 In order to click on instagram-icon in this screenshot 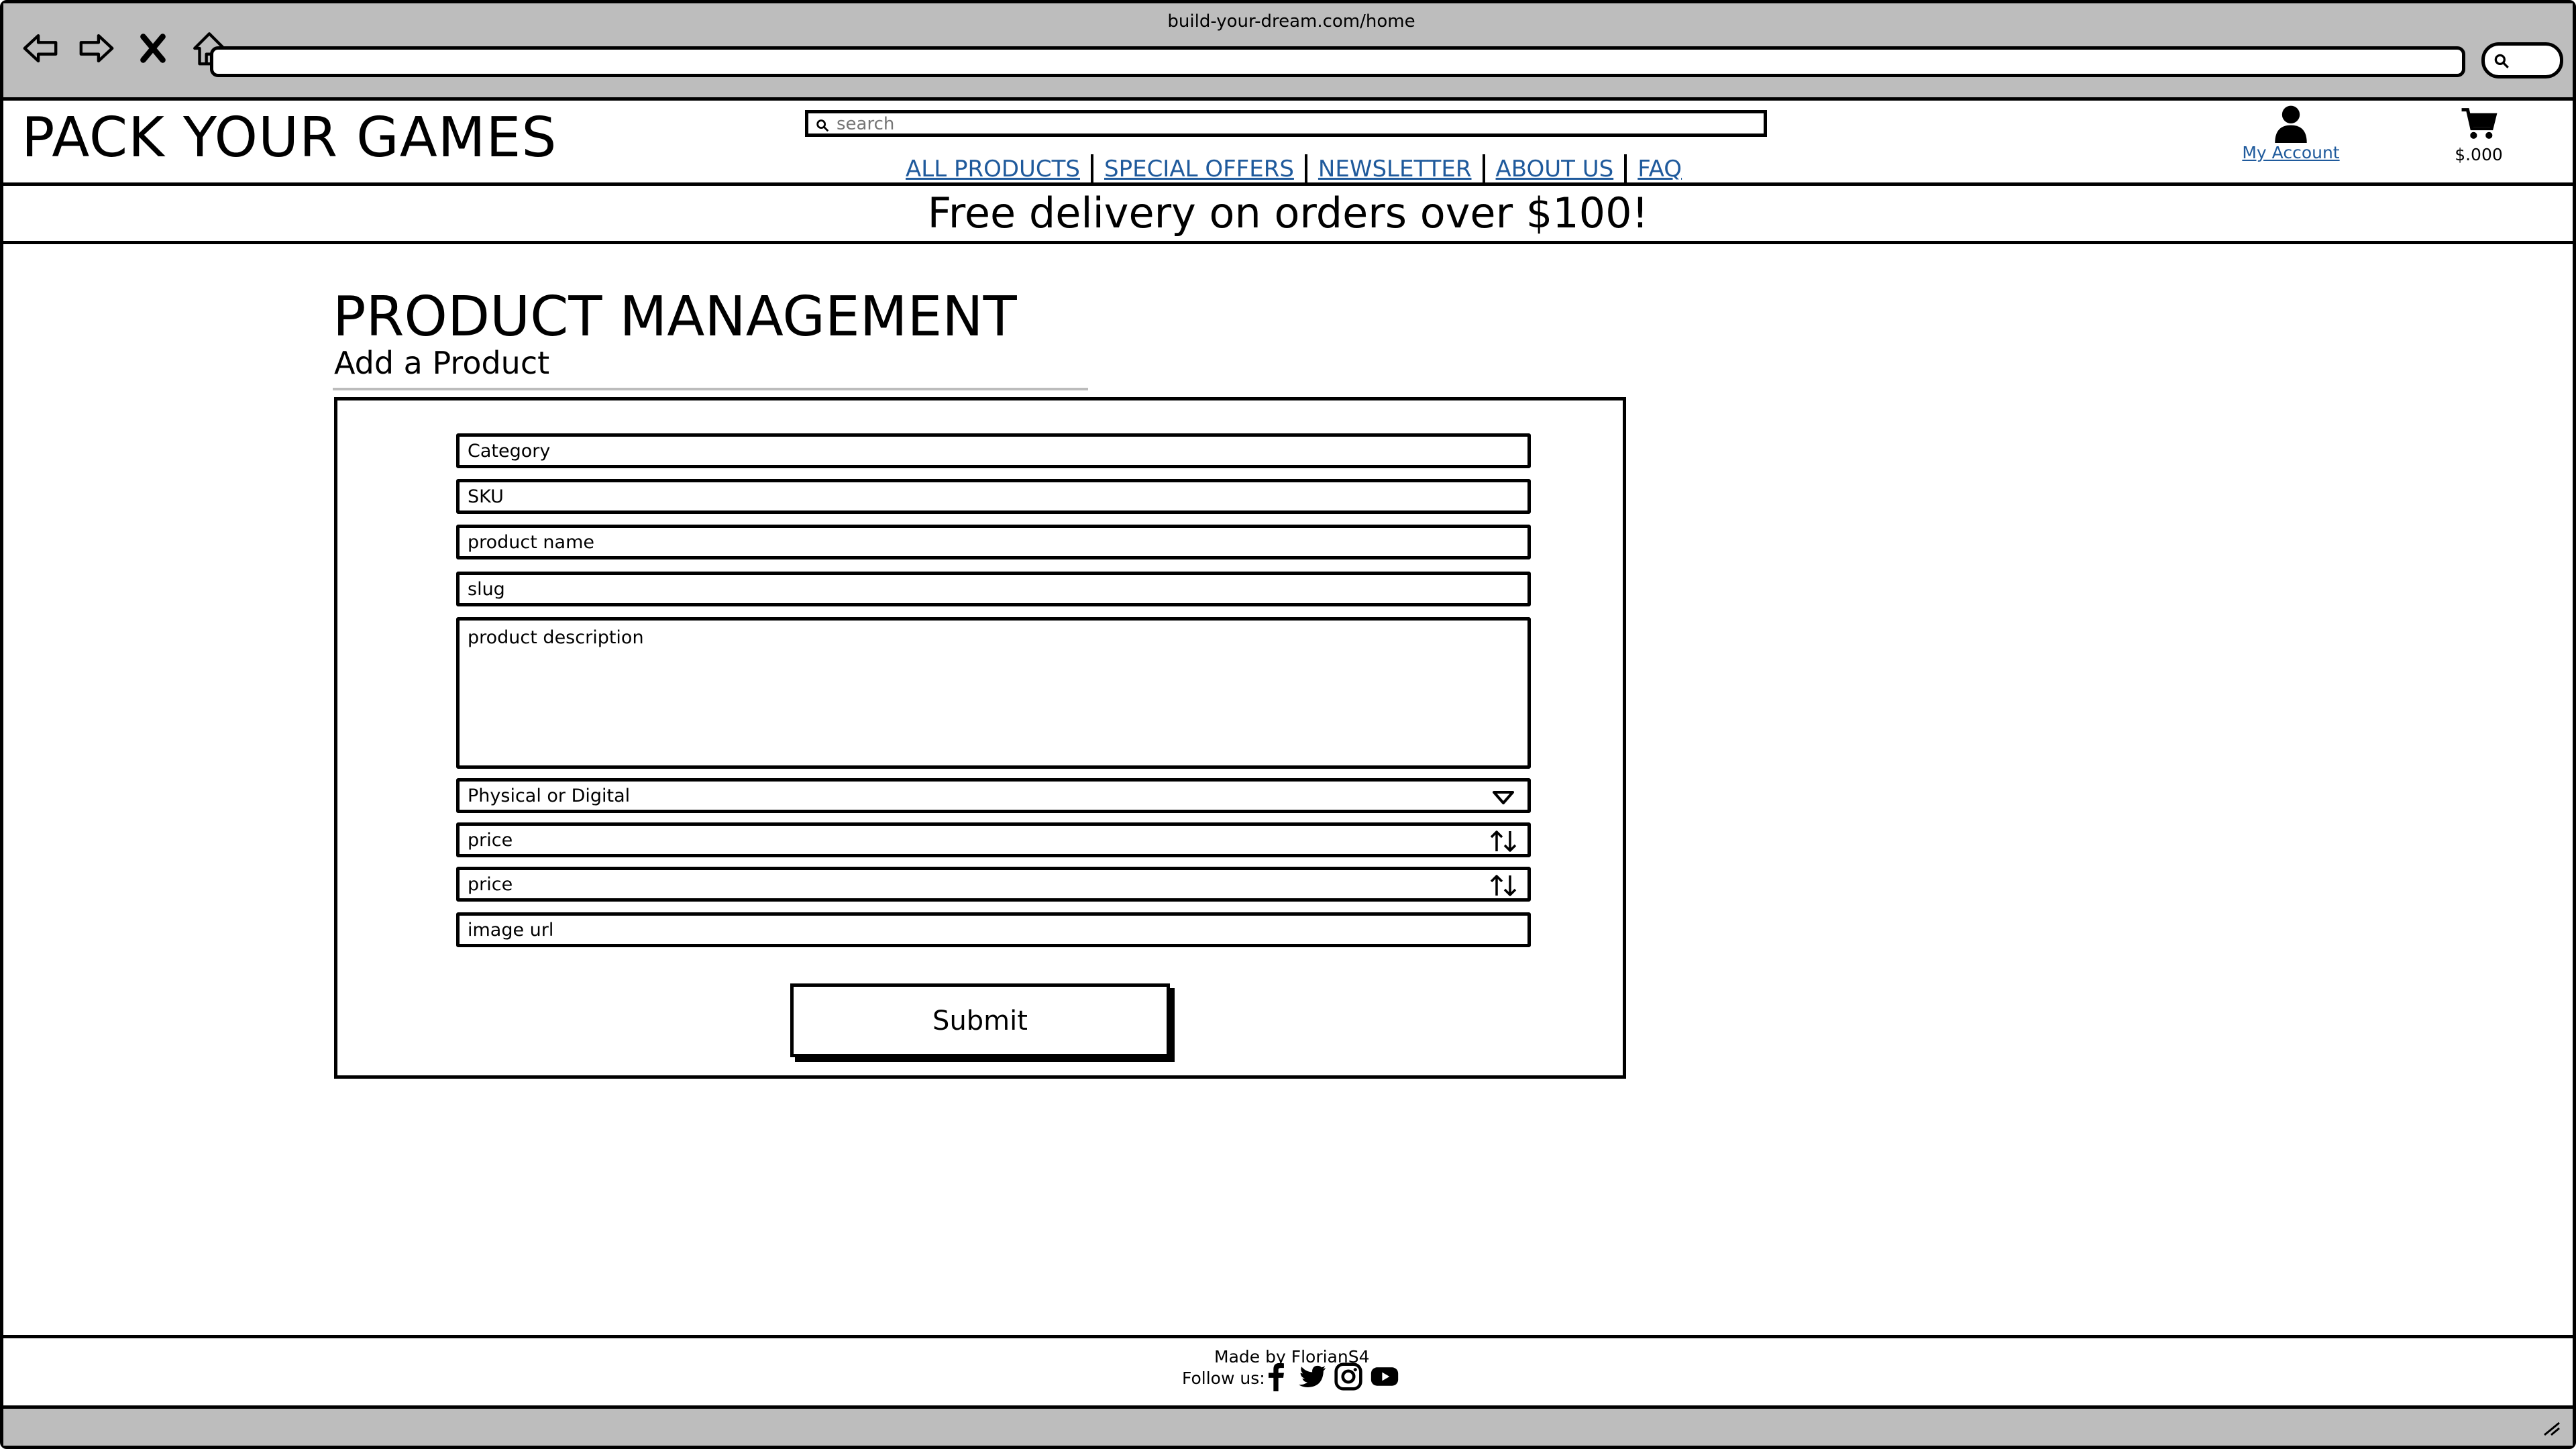, I will do `click(1348, 1376)`.